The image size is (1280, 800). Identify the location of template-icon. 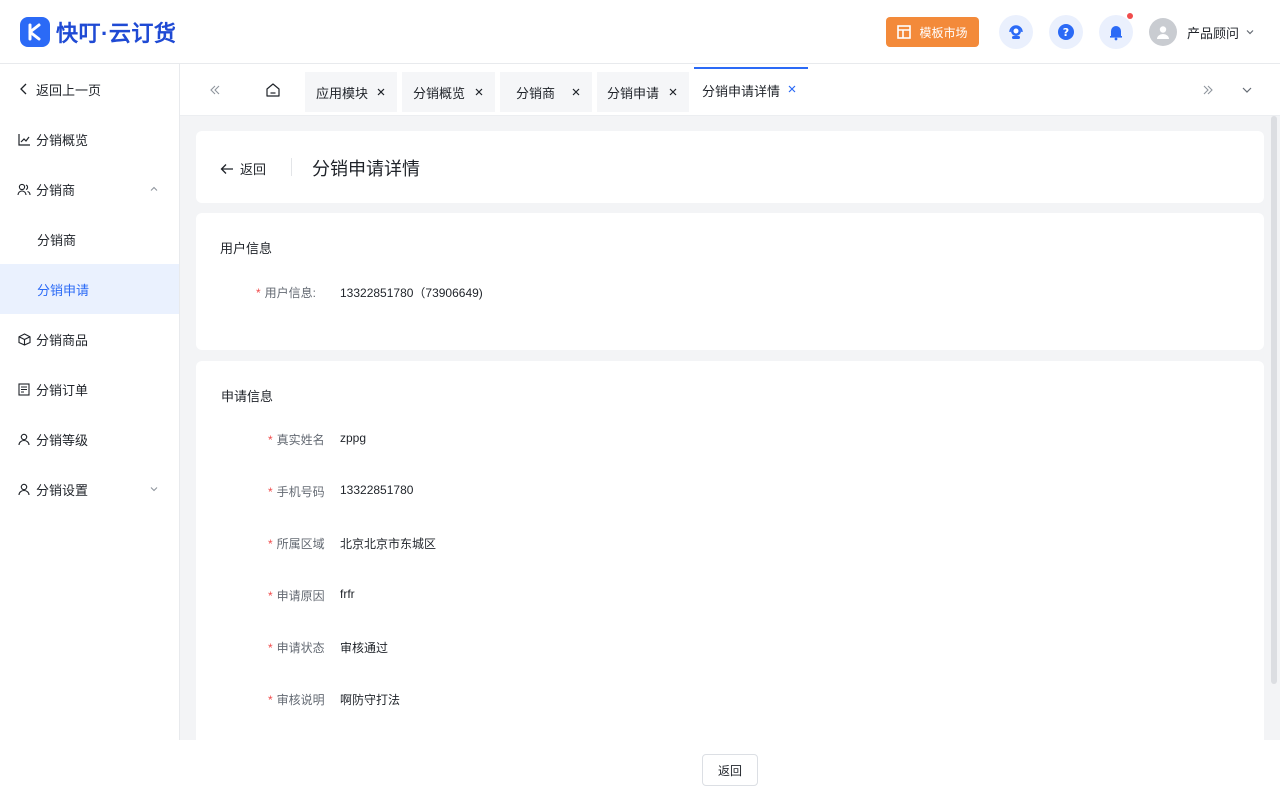
(904, 32).